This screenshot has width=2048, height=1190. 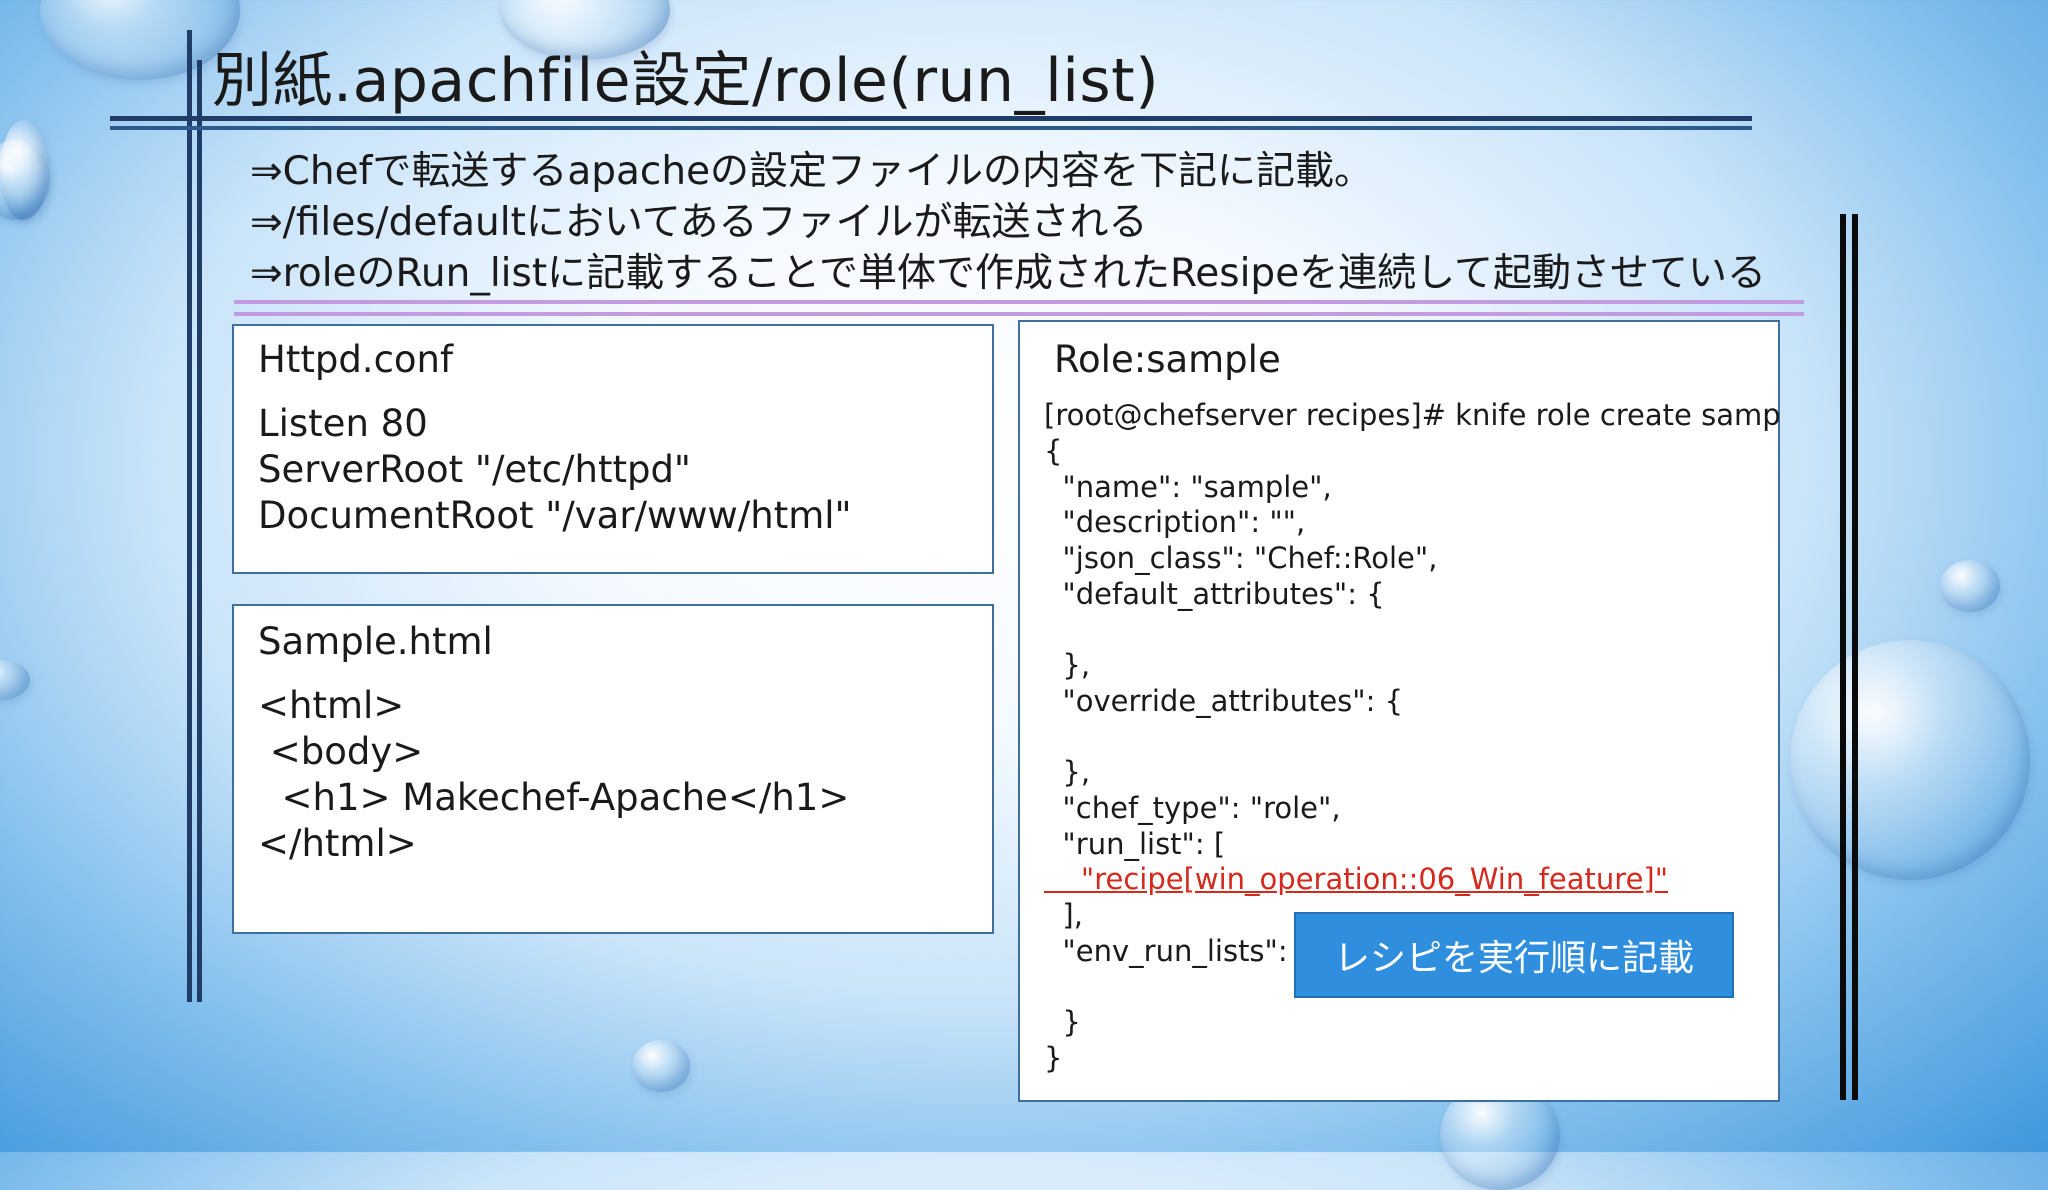 What do you see at coordinates (1192, 808) in the screenshot?
I see `role-json-line: "chef_type": "role",` at bounding box center [1192, 808].